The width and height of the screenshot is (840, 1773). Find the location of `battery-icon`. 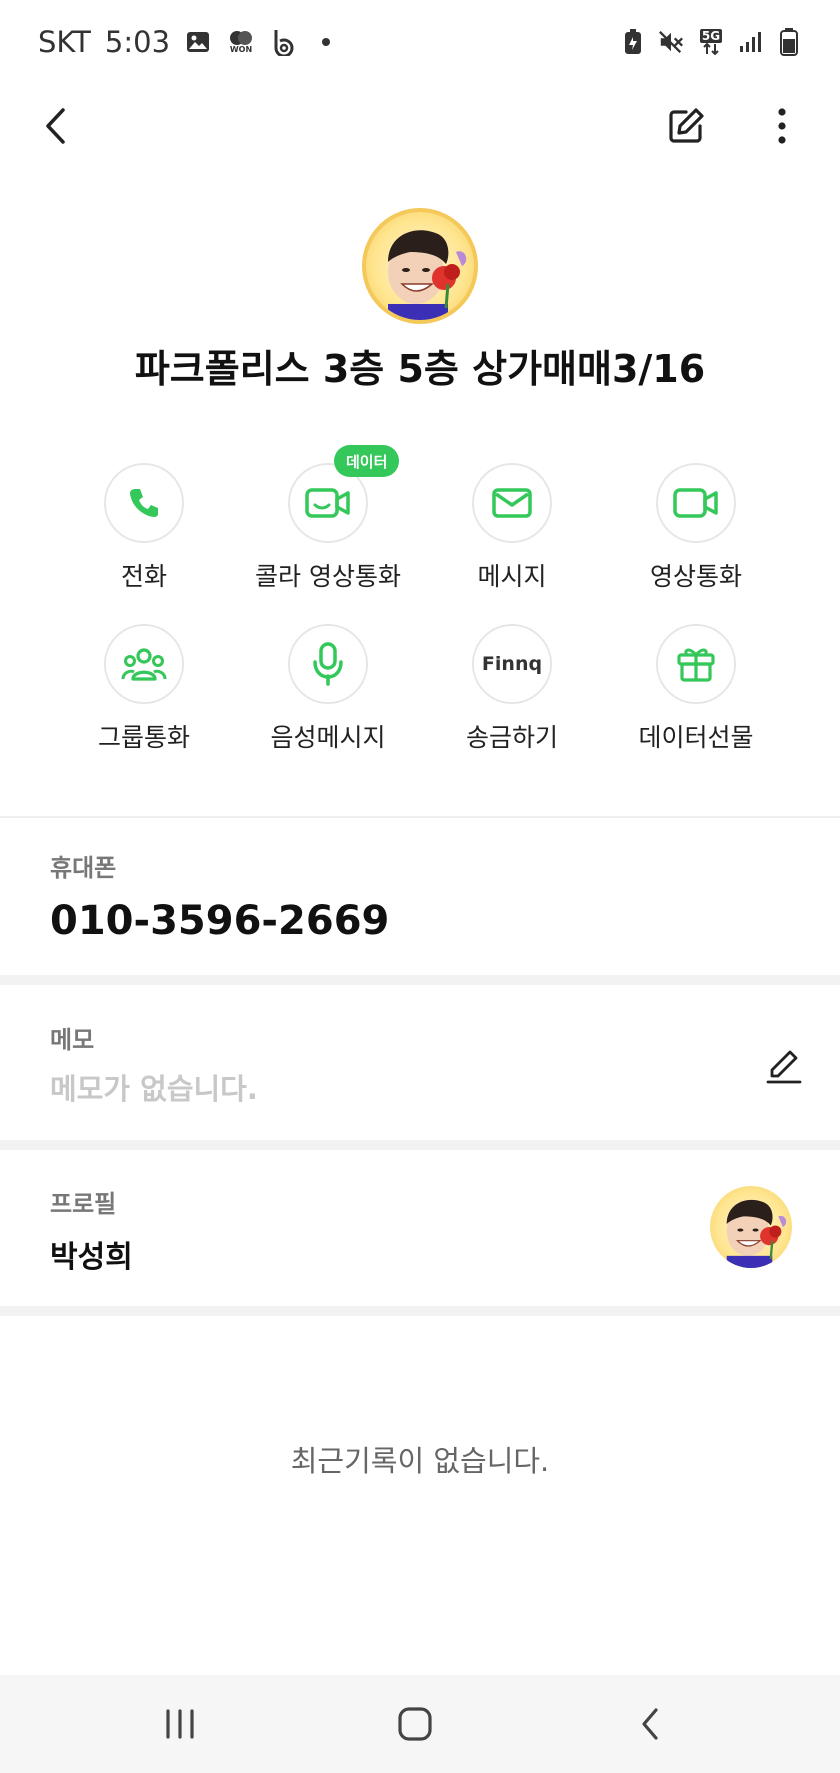

battery-icon is located at coordinates (789, 42).